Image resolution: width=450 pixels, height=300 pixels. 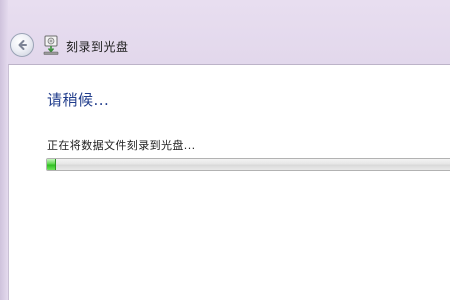 I want to click on back-button, so click(x=22, y=45).